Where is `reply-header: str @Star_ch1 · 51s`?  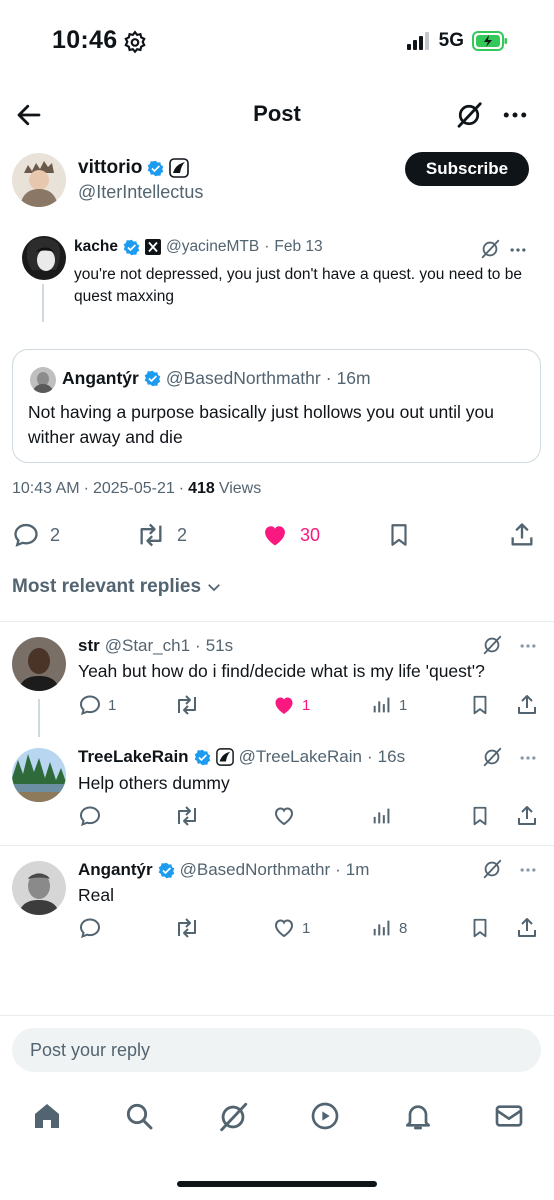
reply-header: str @Star_ch1 · 51s is located at coordinates (155, 646).